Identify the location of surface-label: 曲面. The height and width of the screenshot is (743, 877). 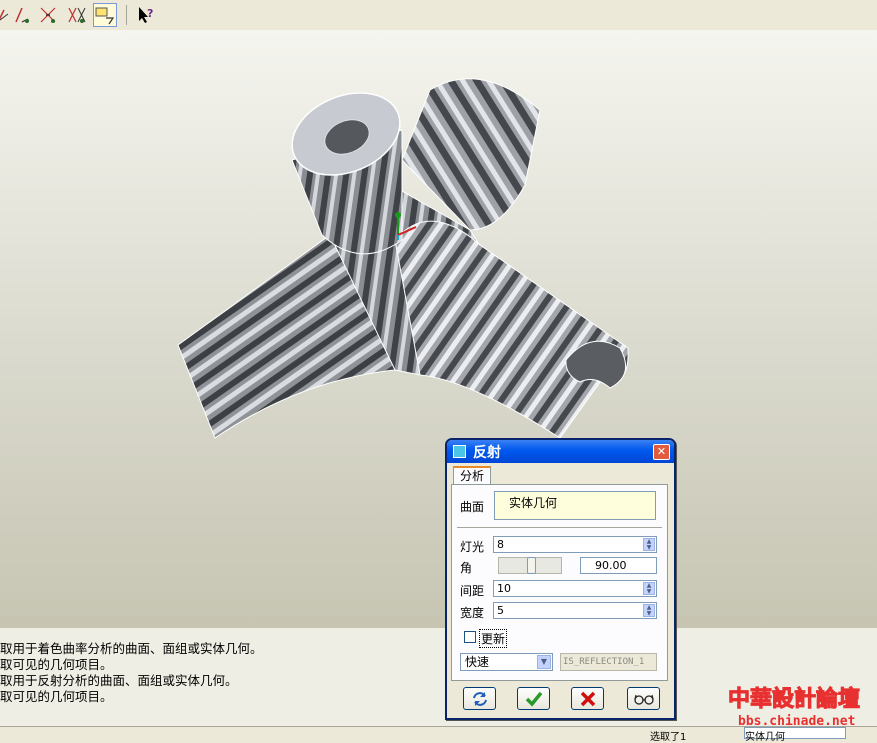
(472, 507).